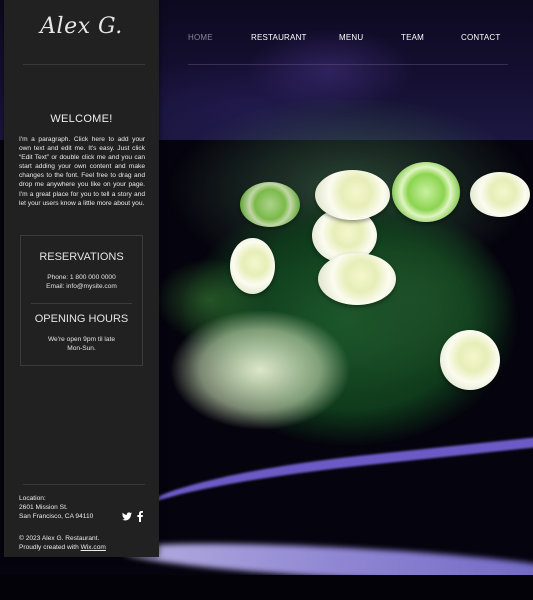  I want to click on twitter-glyph, so click(127, 516).